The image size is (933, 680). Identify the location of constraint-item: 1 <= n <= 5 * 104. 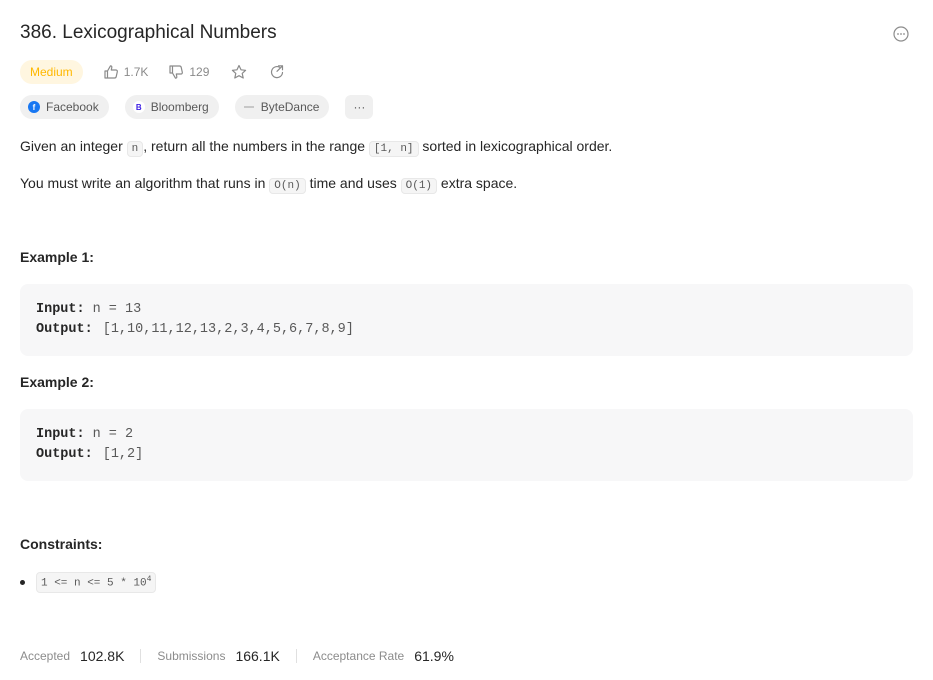
(88, 582).